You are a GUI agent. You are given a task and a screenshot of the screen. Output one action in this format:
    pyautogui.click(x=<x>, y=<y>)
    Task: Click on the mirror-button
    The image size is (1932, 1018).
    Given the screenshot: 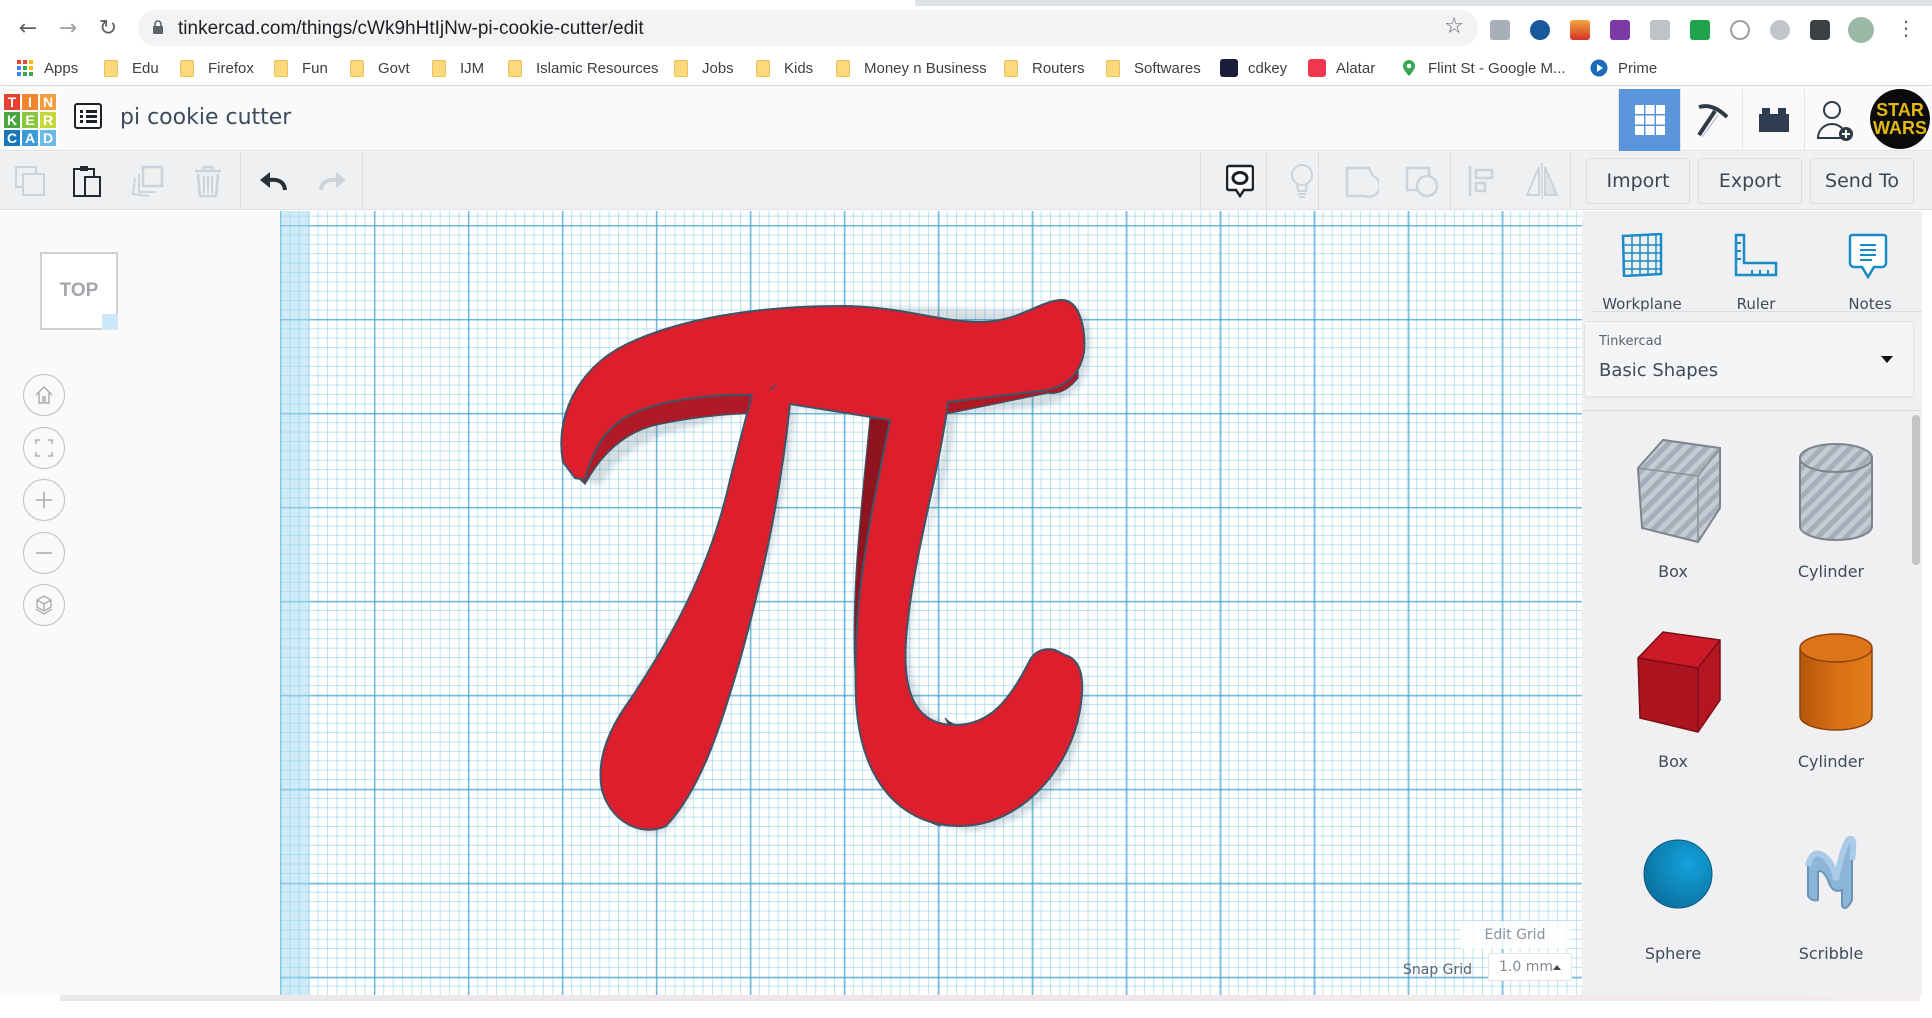 What is the action you would take?
    pyautogui.click(x=1542, y=181)
    